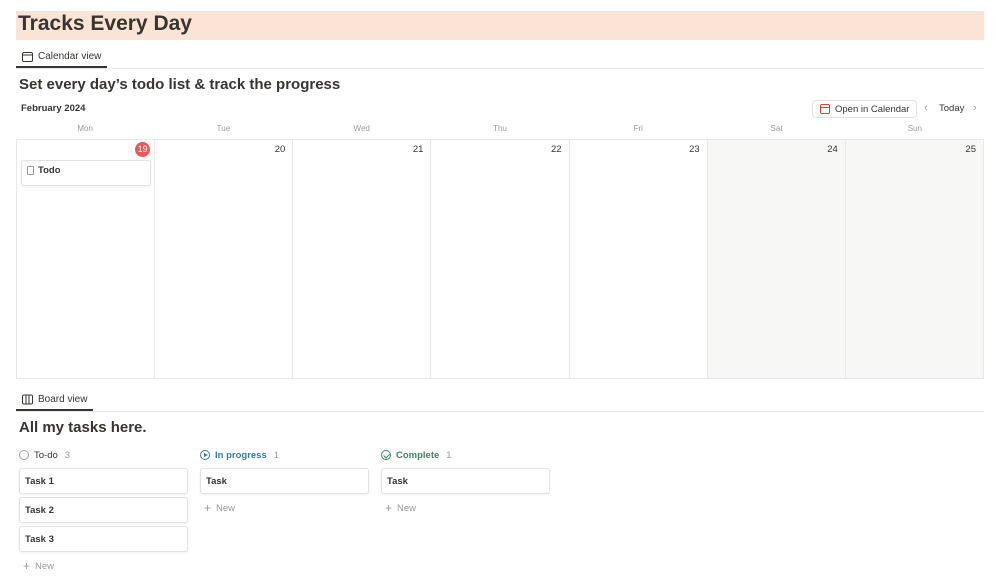  Describe the element at coordinates (639, 259) in the screenshot. I see `day-cell-fri: 23` at that location.